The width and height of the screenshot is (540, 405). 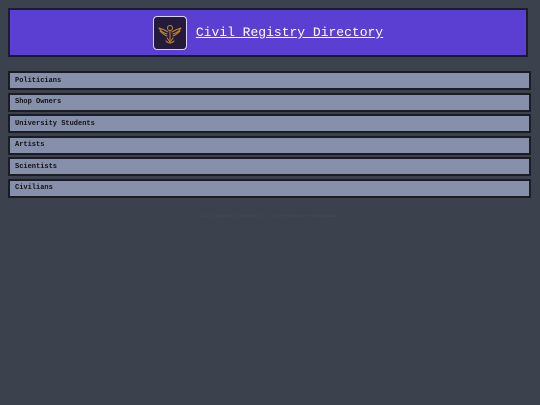 I want to click on category-civilians: Civilians, so click(x=269, y=188).